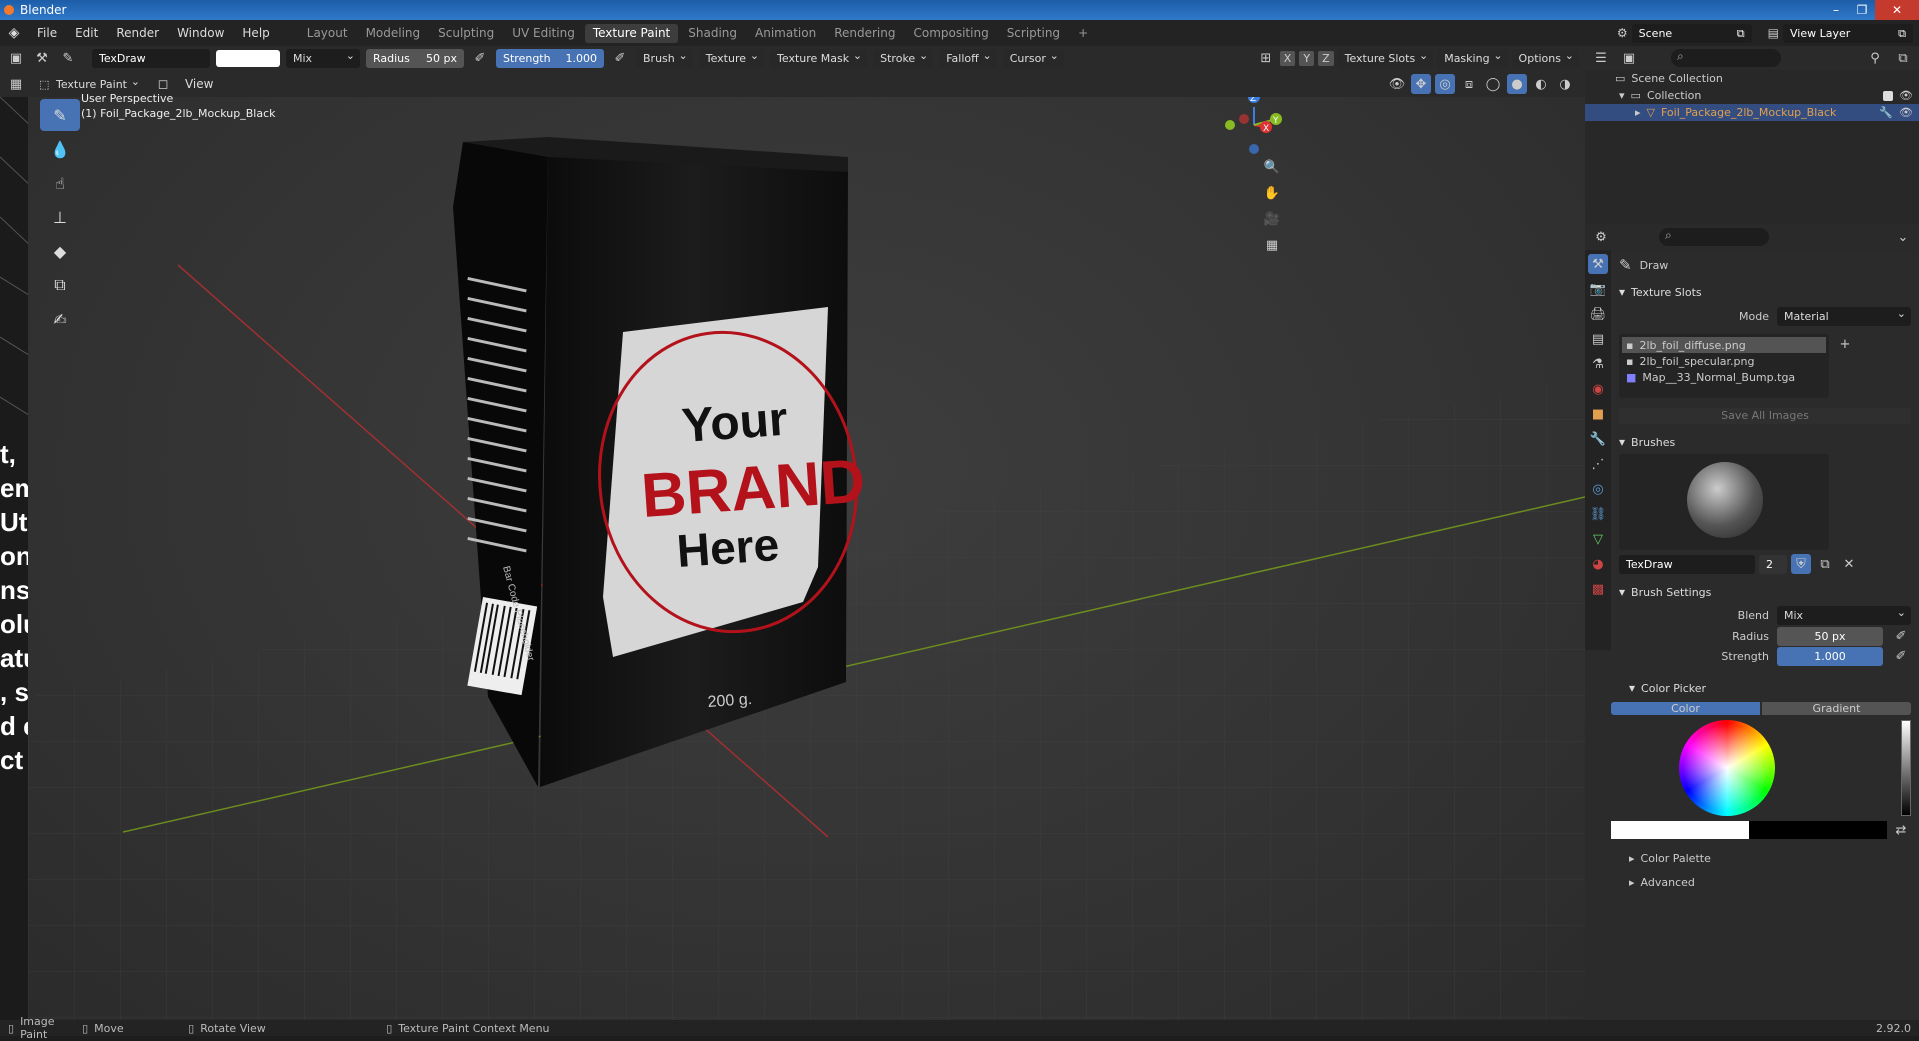  I want to click on color-palette-header: ▸ Color Palette, so click(1765, 858).